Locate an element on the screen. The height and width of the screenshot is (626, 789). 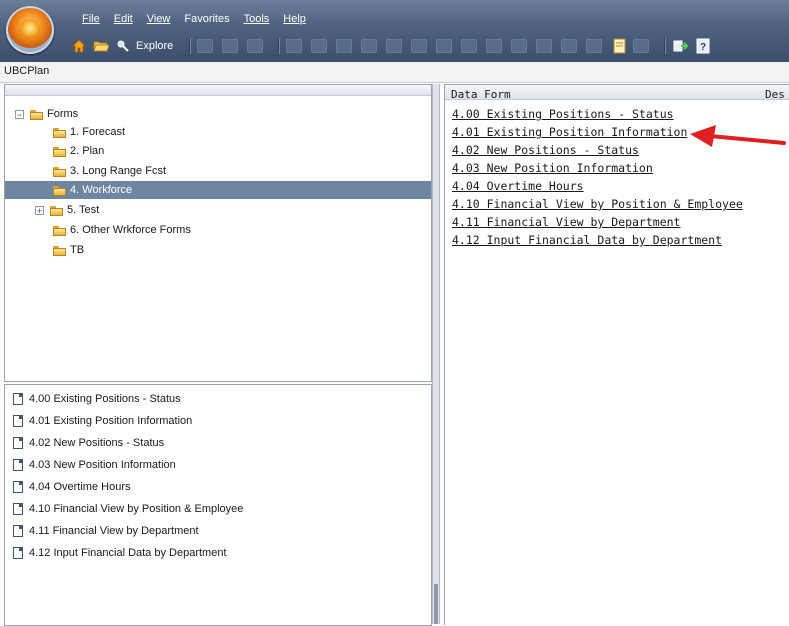
list-item: 4.00 Existing Positions - Status is located at coordinates (97, 399).